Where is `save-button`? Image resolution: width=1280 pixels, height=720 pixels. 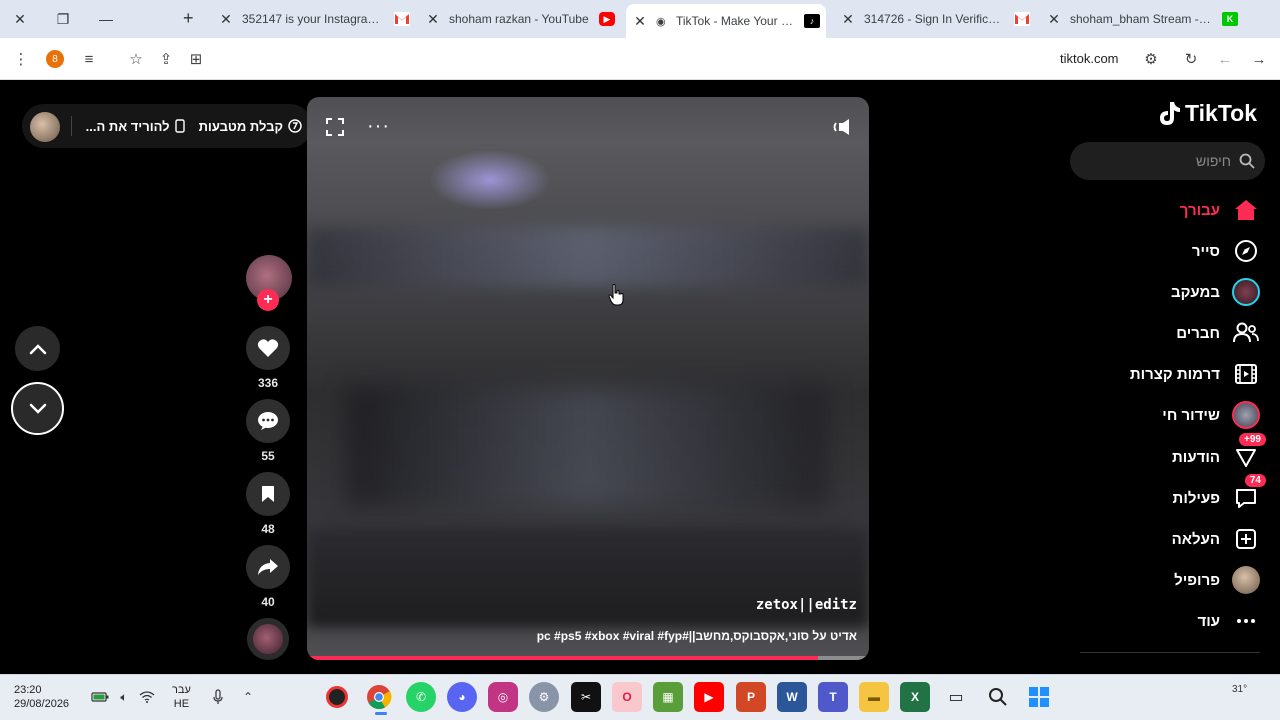 save-button is located at coordinates (268, 494).